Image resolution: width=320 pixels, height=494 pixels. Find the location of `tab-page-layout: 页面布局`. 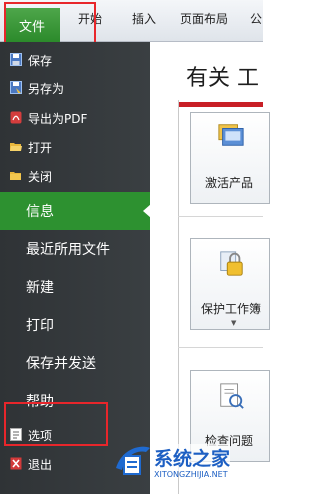

tab-page-layout: 页面布局 is located at coordinates (204, 18).